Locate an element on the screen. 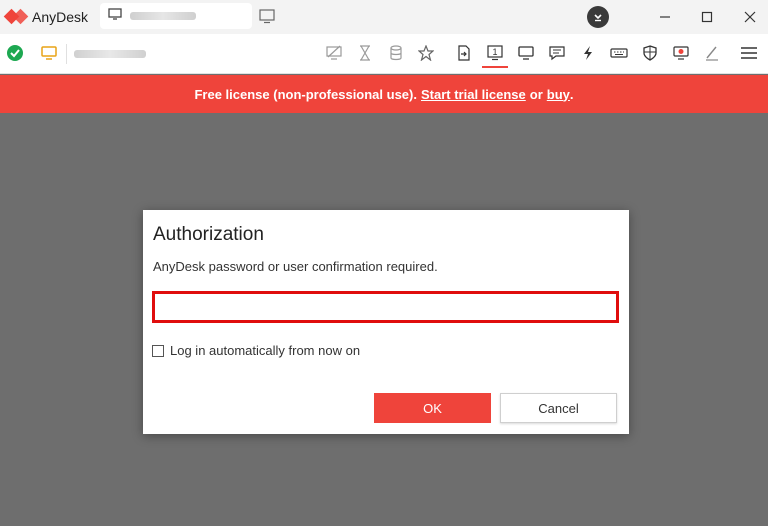 The height and width of the screenshot is (526, 768). anydesk-logo-icon is located at coordinates (16, 16).